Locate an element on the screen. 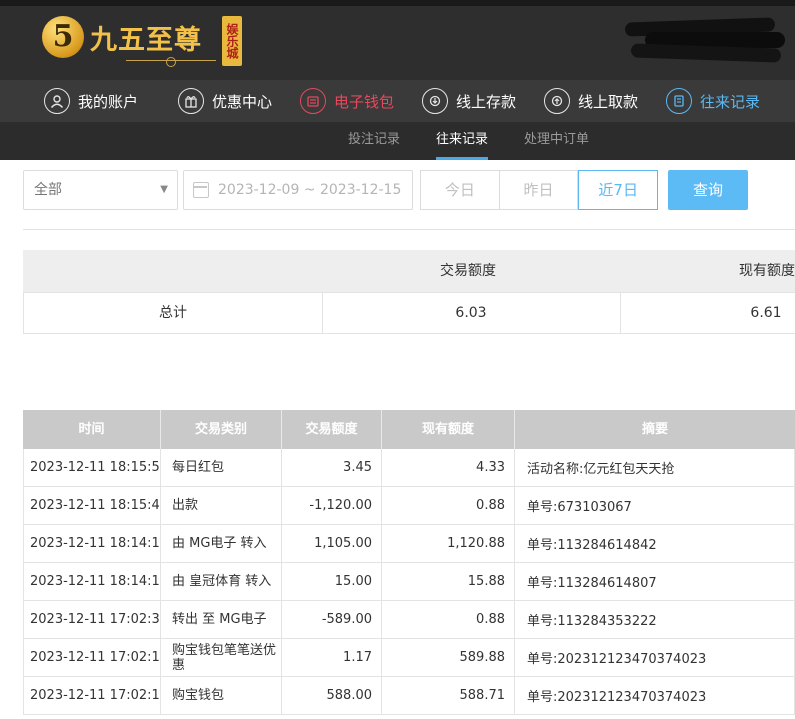  site-header: 5 九五至尊 娱乐城 is located at coordinates (397, 40).